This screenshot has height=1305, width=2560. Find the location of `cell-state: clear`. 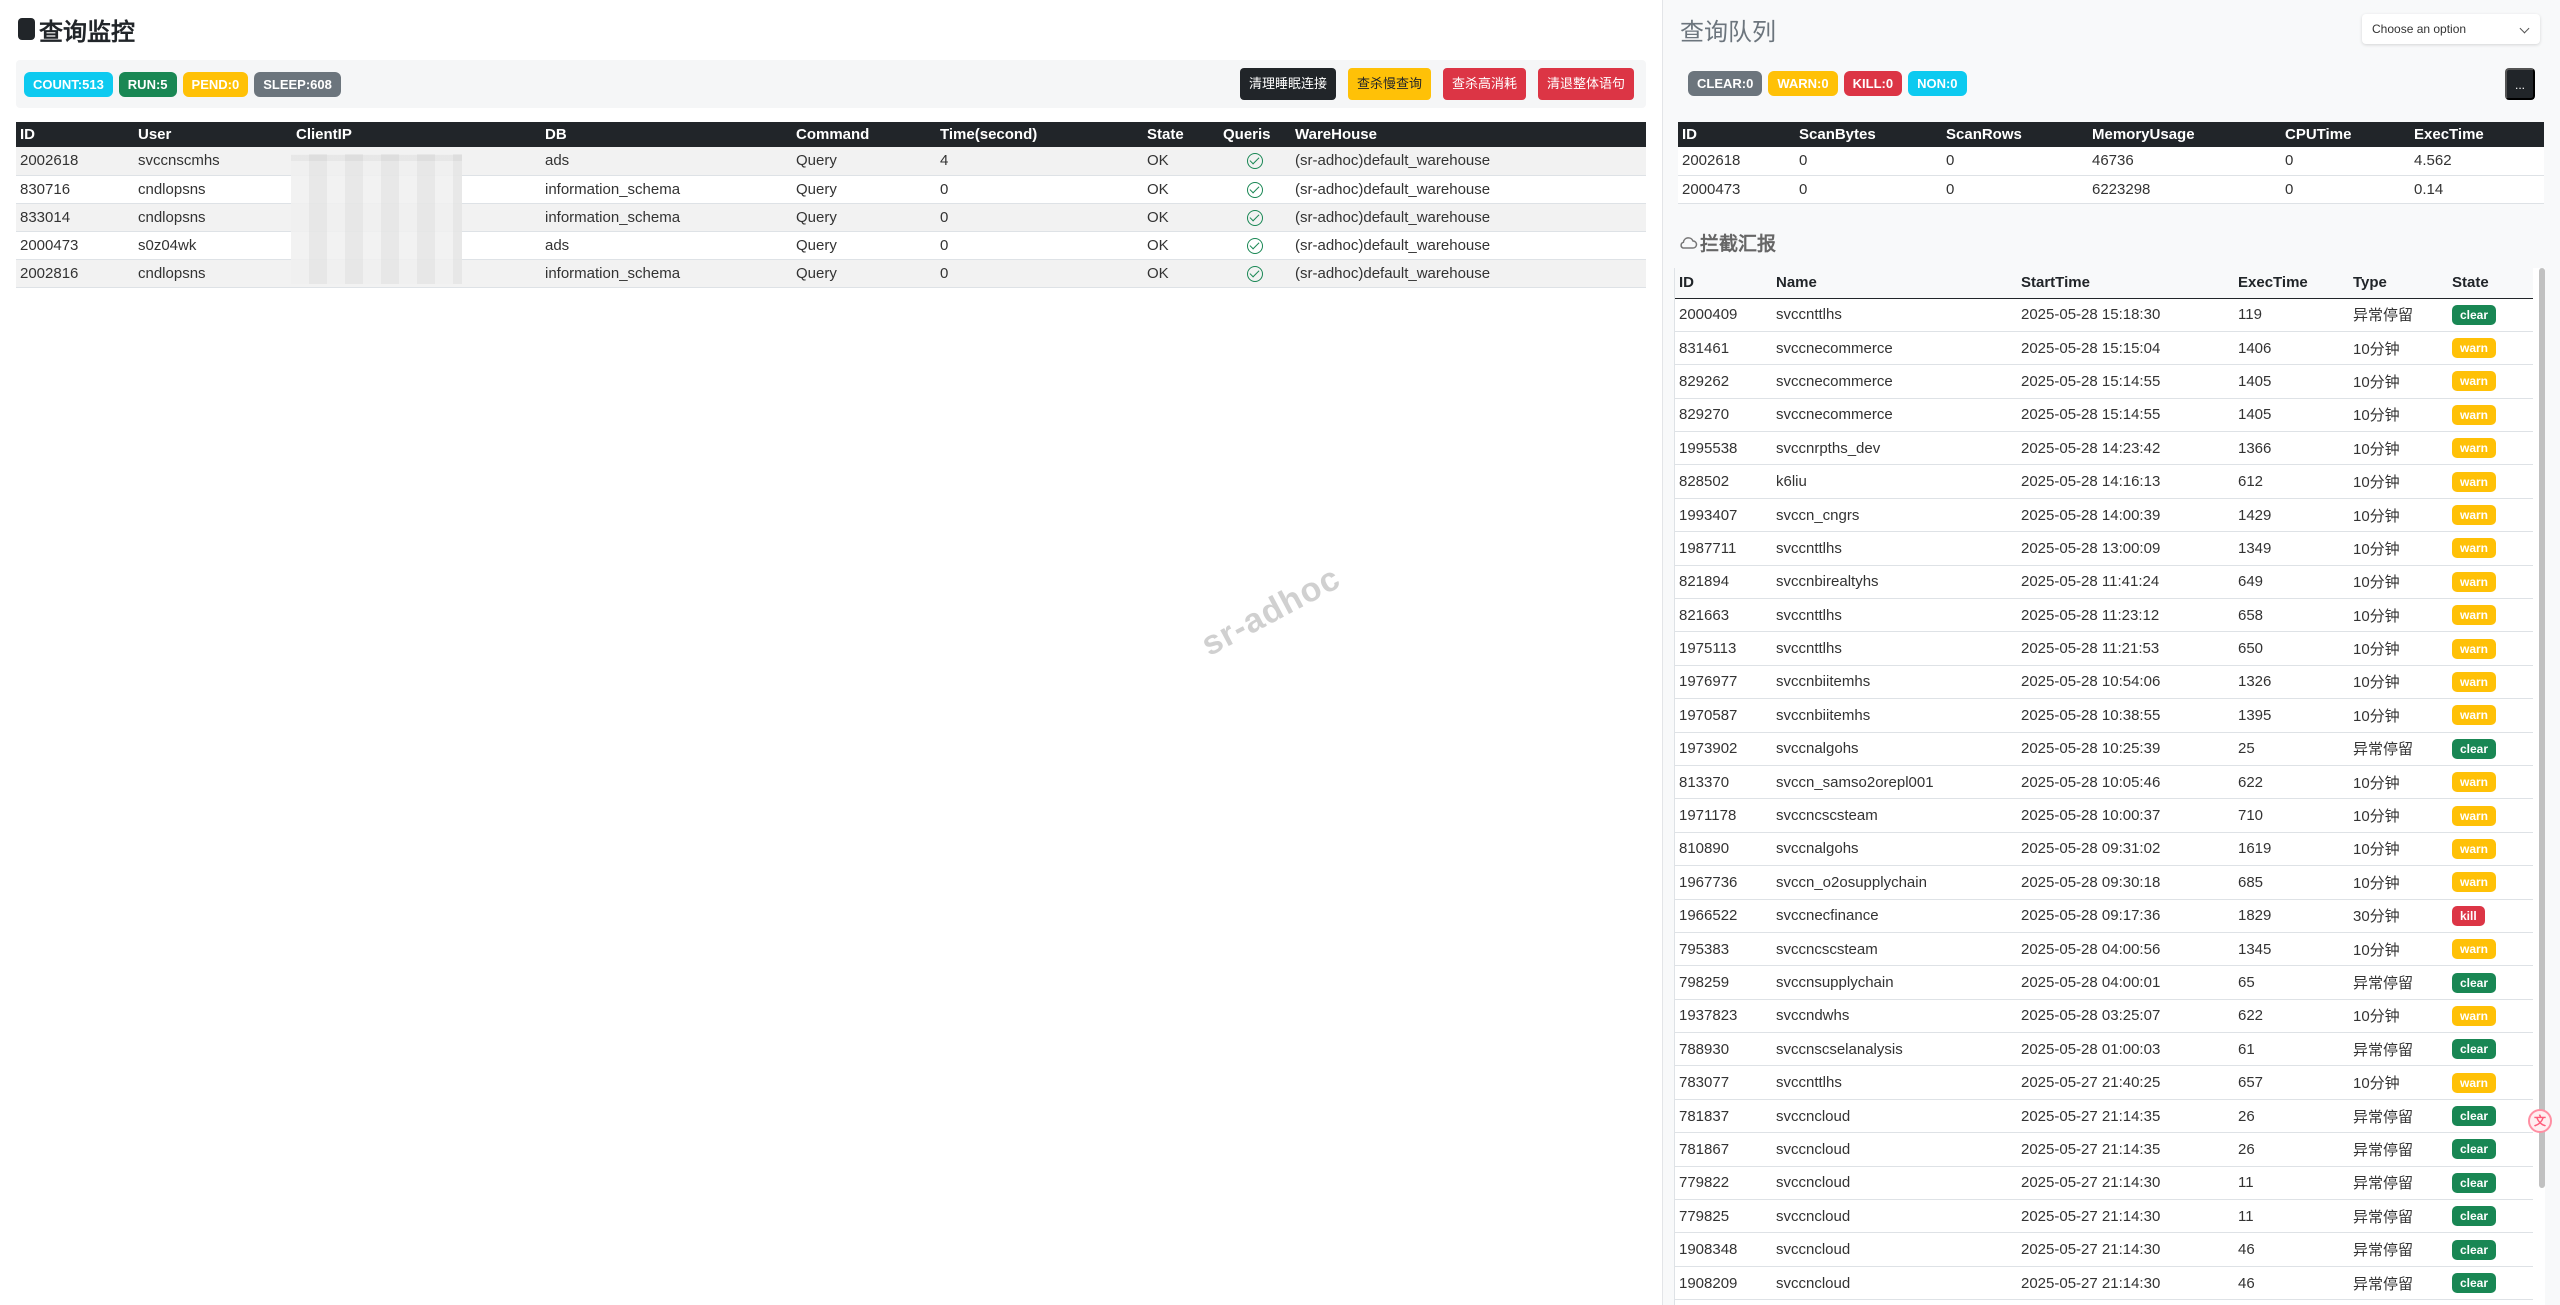

cell-state: clear is located at coordinates (2490, 749).